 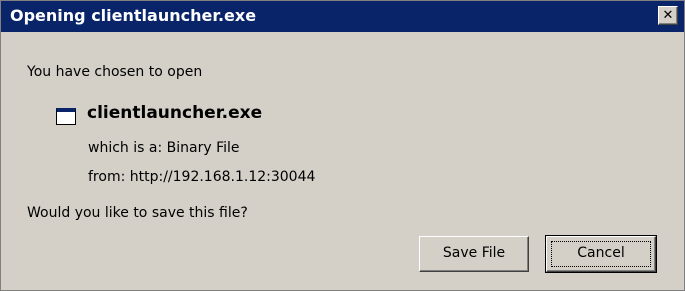 I want to click on file-type-row: which is a: Binary File, so click(x=164, y=148).